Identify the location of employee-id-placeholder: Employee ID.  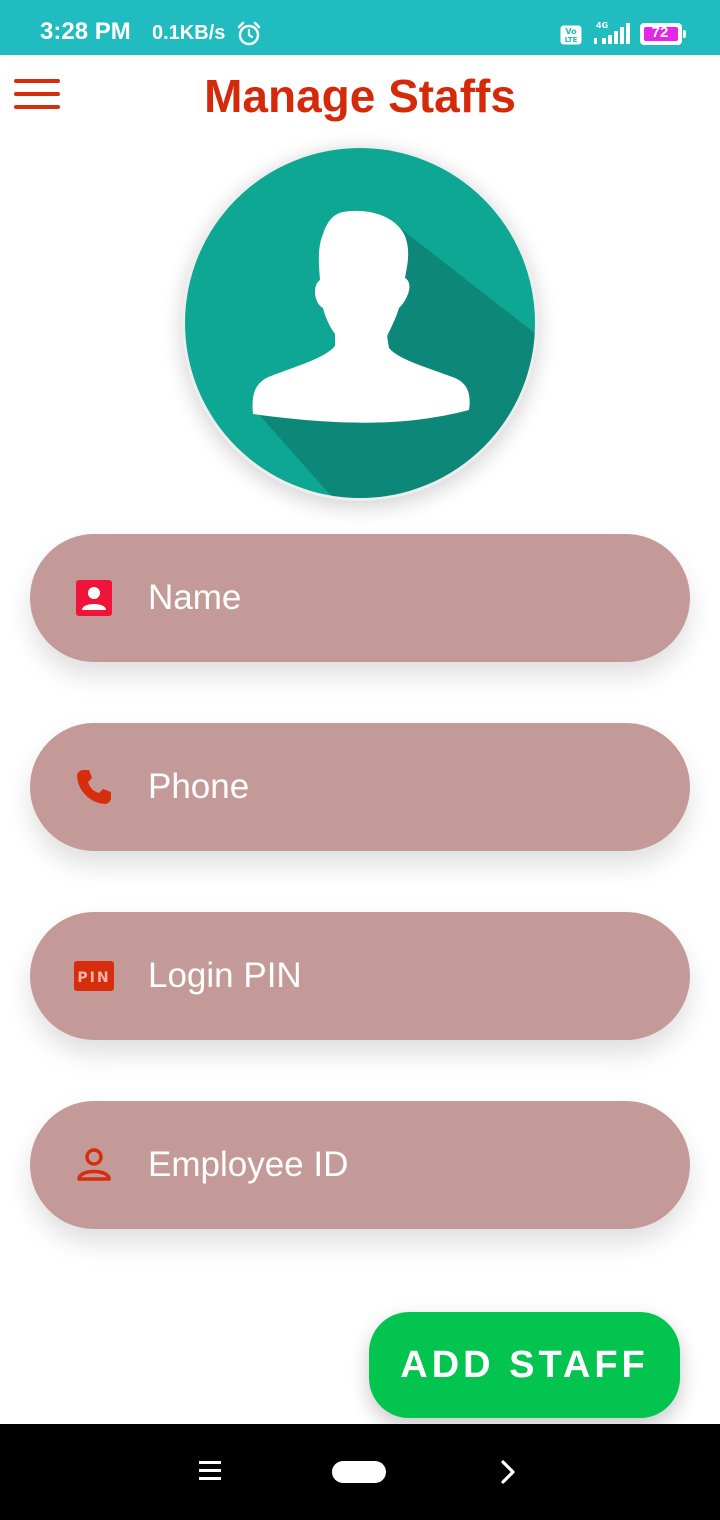
(248, 1164).